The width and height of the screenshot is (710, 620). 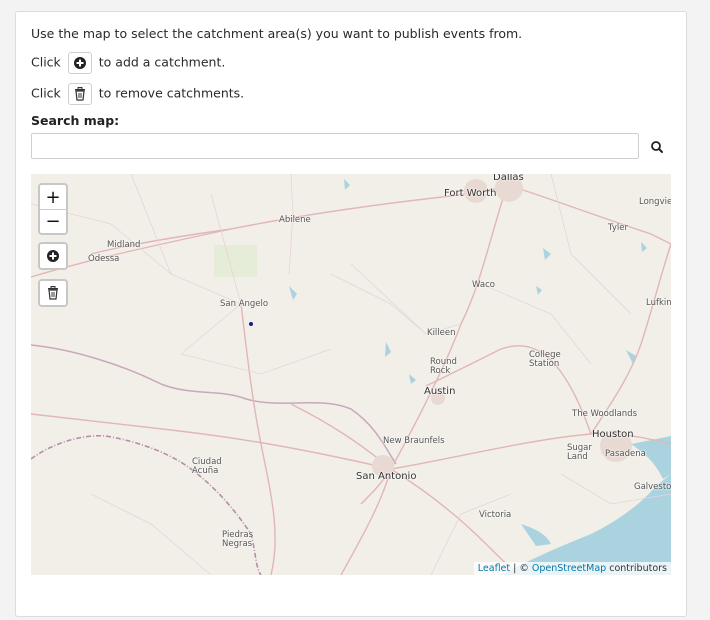 I want to click on city-label: Longview, so click(x=655, y=202).